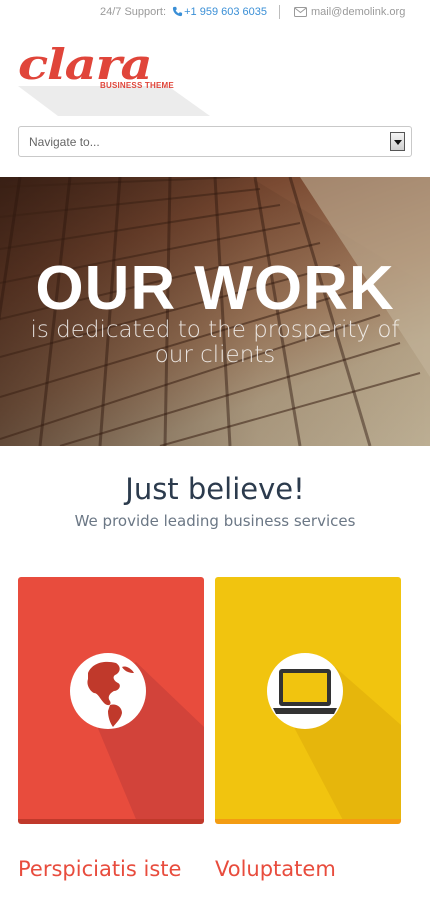  I want to click on logo-tagline: BUSINESS THEME, so click(137, 85).